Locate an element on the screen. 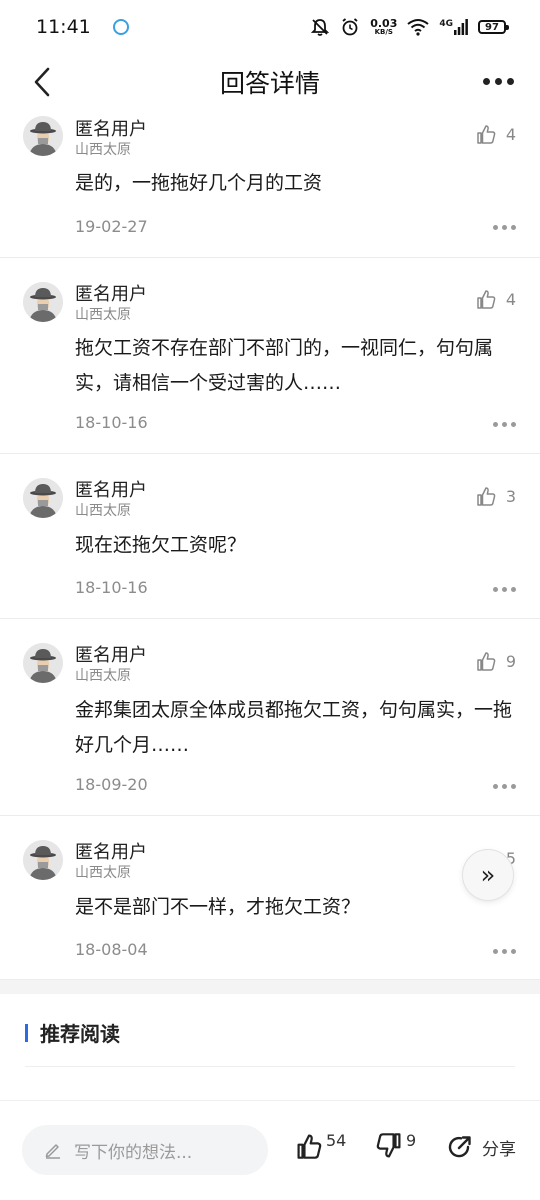  recommend-title: 推荐阅读 is located at coordinates (80, 1034).